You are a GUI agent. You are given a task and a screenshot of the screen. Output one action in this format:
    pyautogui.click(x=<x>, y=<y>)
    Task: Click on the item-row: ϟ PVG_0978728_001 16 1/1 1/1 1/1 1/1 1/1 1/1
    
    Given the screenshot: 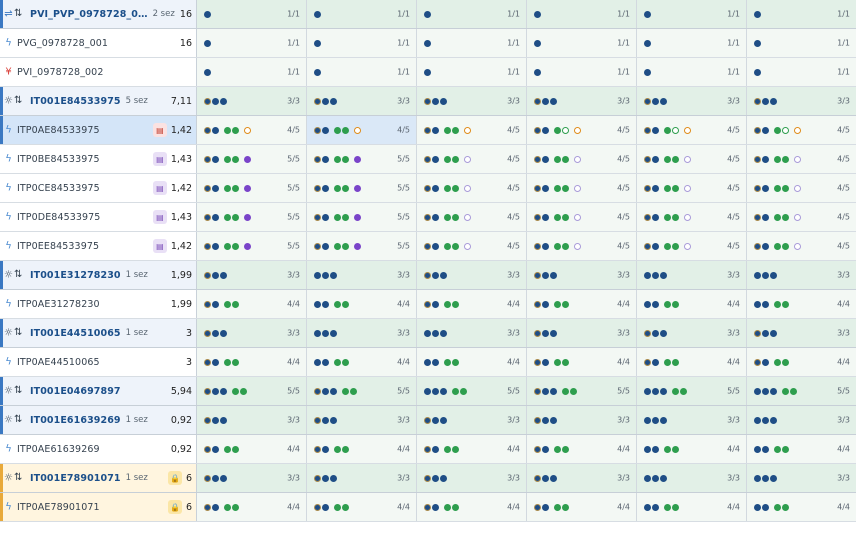 What is the action you would take?
    pyautogui.click(x=428, y=43)
    